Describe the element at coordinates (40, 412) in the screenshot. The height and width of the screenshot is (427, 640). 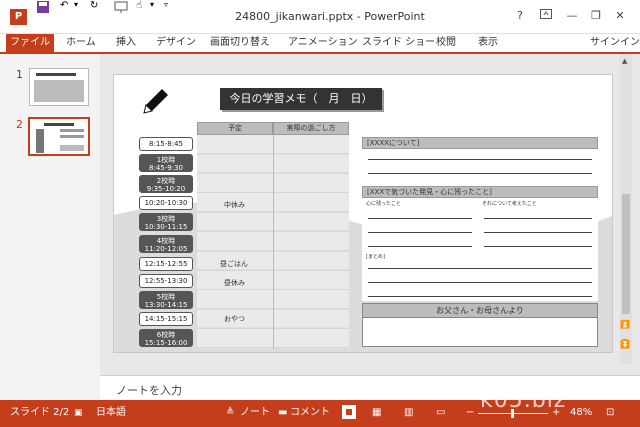
I see `slide-indicator: スライド 2/2` at that location.